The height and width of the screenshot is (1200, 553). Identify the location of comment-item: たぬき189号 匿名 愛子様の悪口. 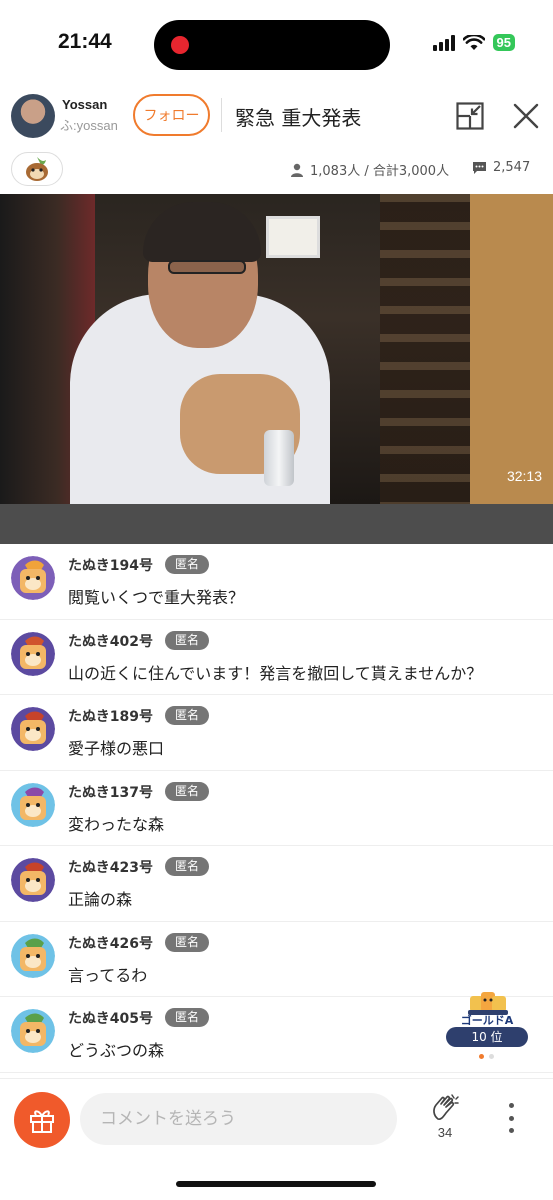
(276, 733).